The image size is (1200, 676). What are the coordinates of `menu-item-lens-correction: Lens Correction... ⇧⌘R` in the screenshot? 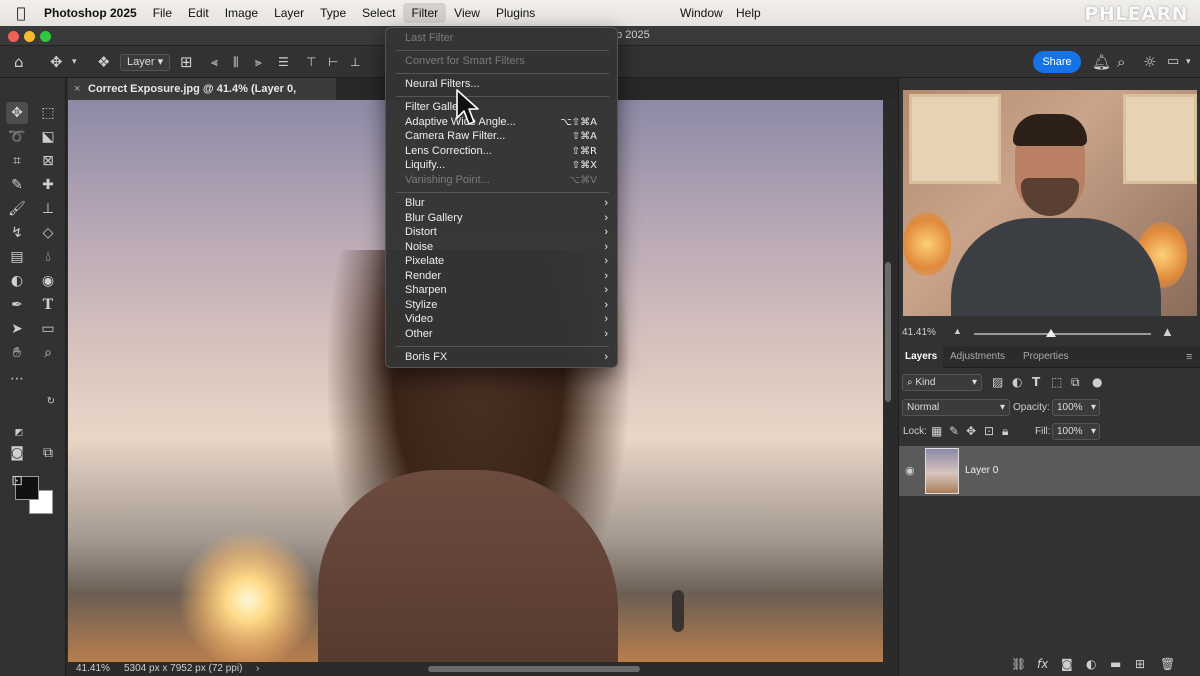 It's located at (502, 151).